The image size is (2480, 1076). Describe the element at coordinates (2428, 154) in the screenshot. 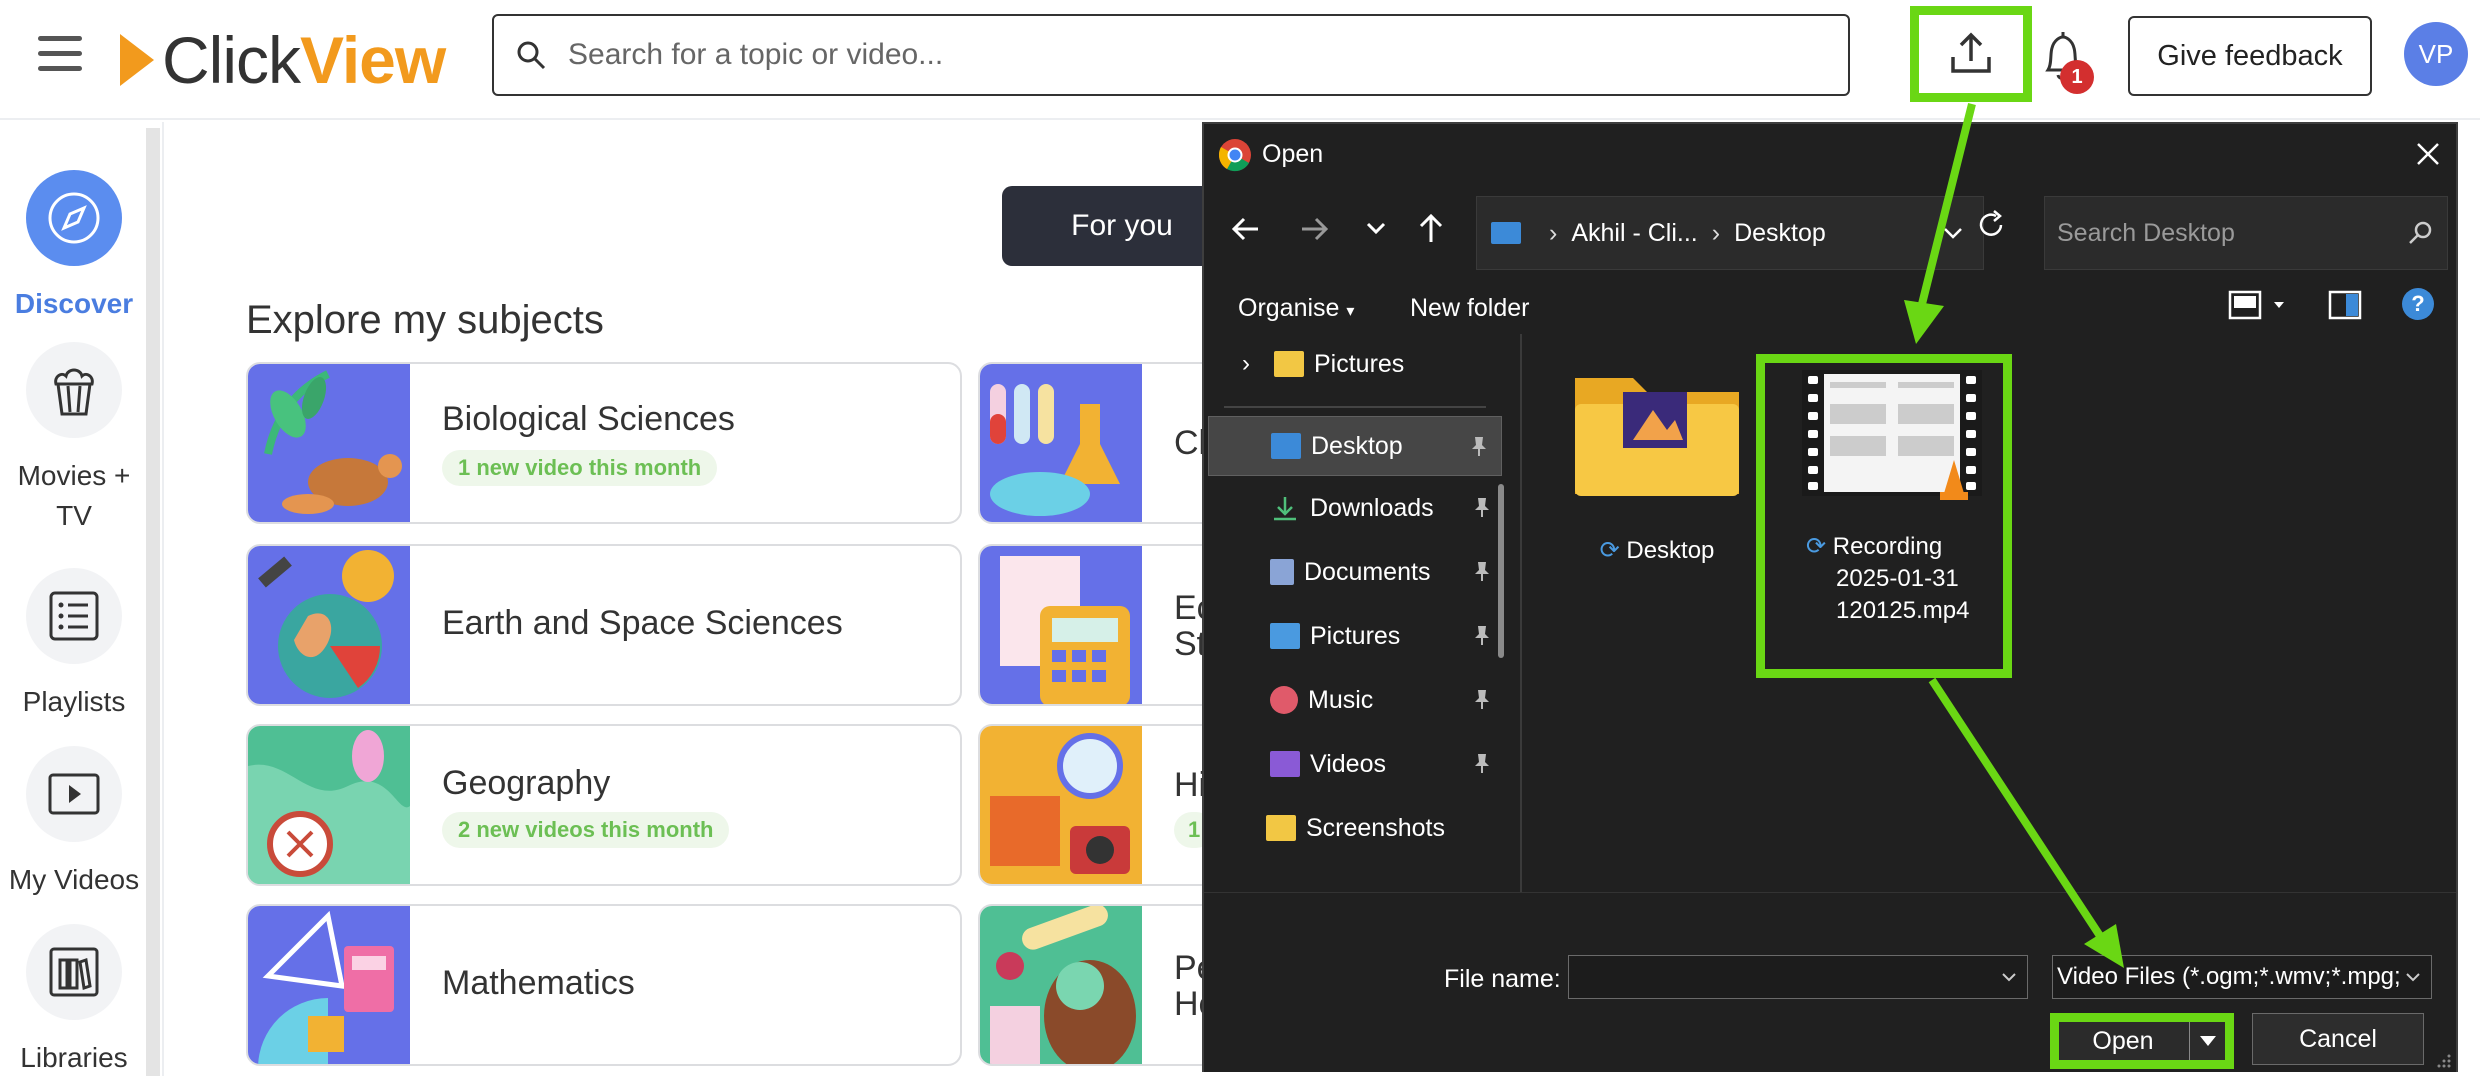

I see `close-icon` at that location.